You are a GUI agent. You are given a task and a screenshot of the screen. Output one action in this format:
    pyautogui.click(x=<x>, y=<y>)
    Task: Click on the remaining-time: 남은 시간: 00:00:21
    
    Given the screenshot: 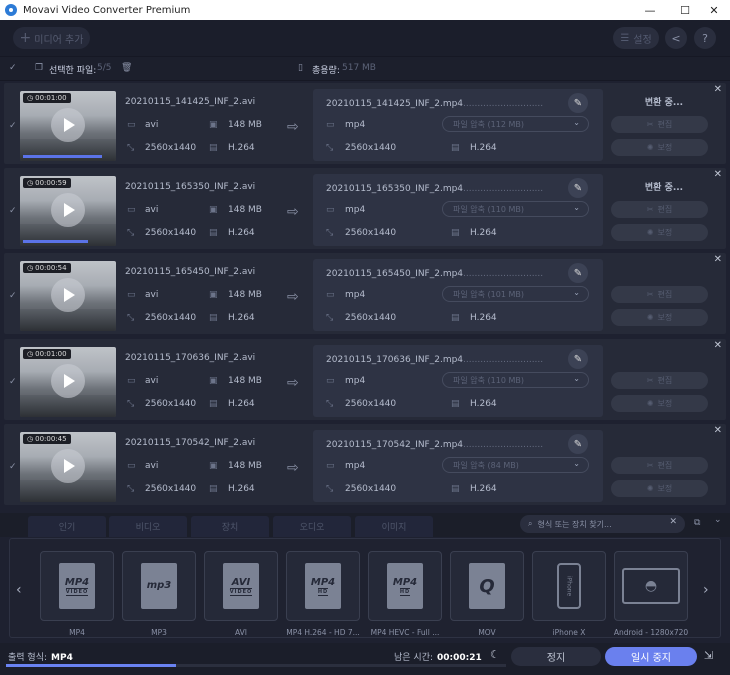 What is the action you would take?
    pyautogui.click(x=438, y=656)
    